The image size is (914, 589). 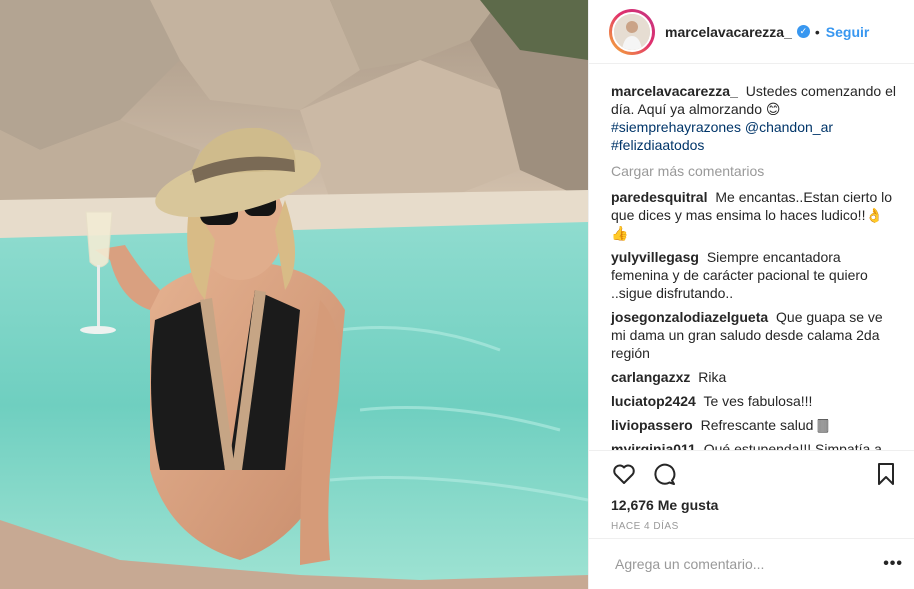 I want to click on comment-item: carlangazxz Rika, so click(x=755, y=377).